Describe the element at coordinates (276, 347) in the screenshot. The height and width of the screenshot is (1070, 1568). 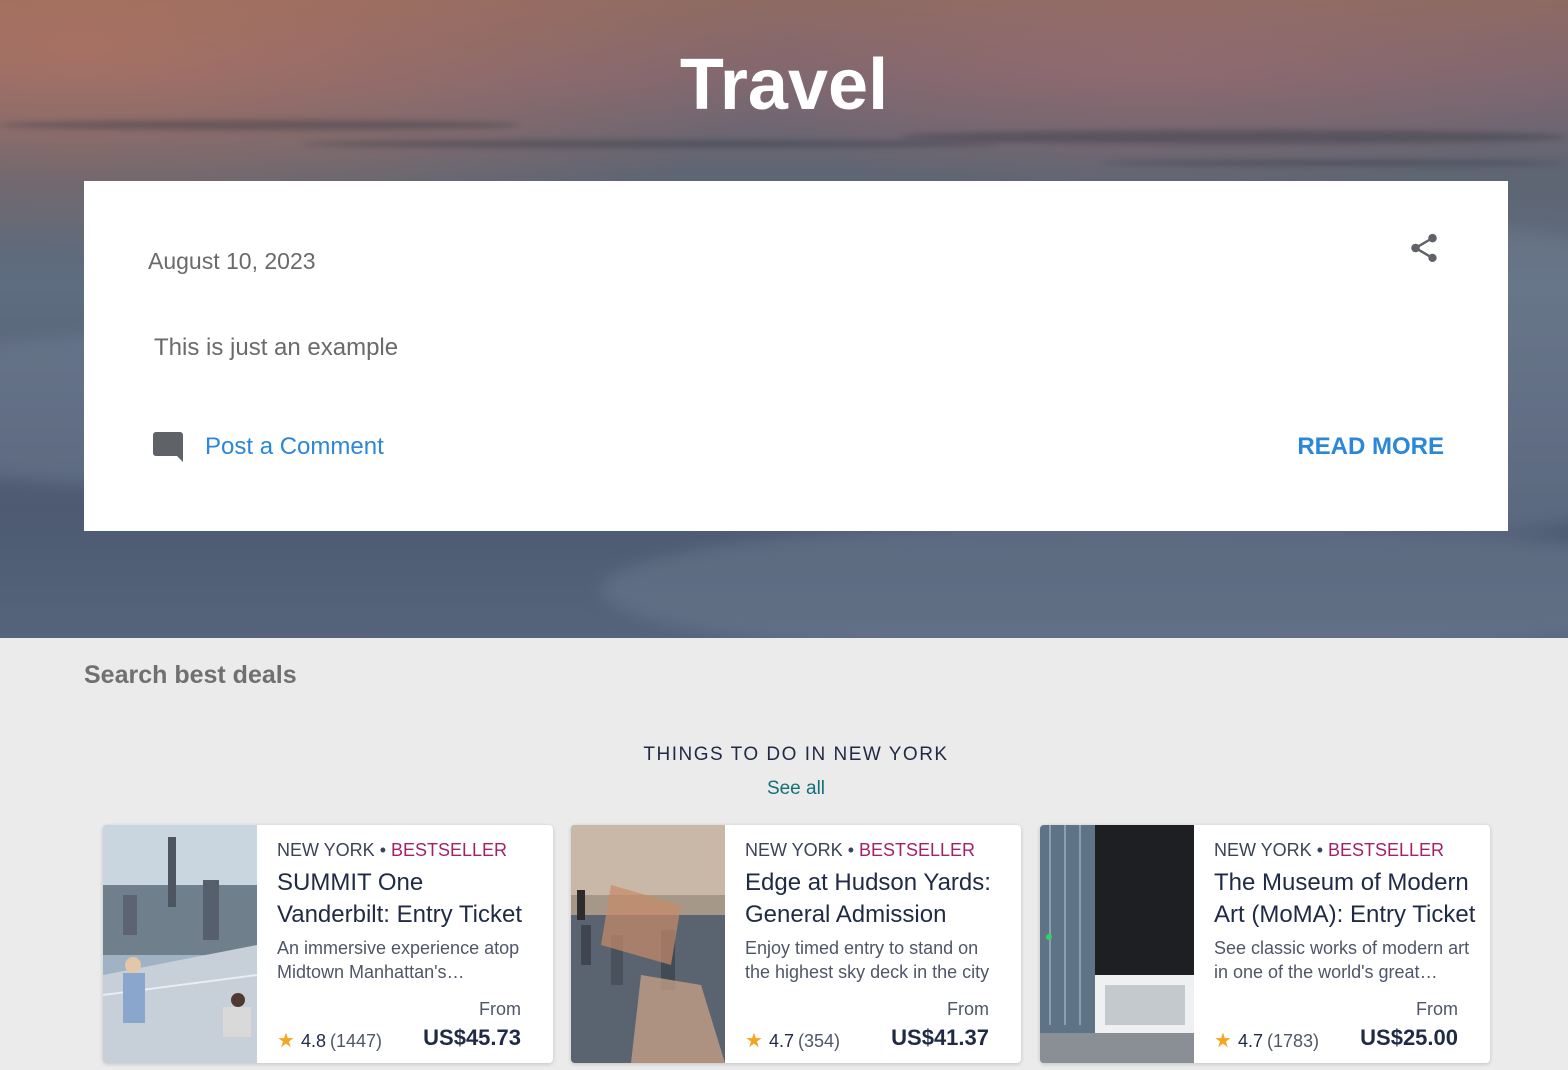
I see `post-body: This is just an example` at that location.